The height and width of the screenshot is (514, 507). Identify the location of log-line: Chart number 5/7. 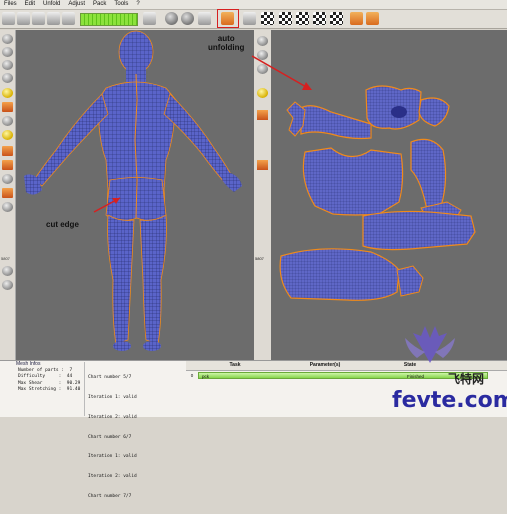
(110, 378).